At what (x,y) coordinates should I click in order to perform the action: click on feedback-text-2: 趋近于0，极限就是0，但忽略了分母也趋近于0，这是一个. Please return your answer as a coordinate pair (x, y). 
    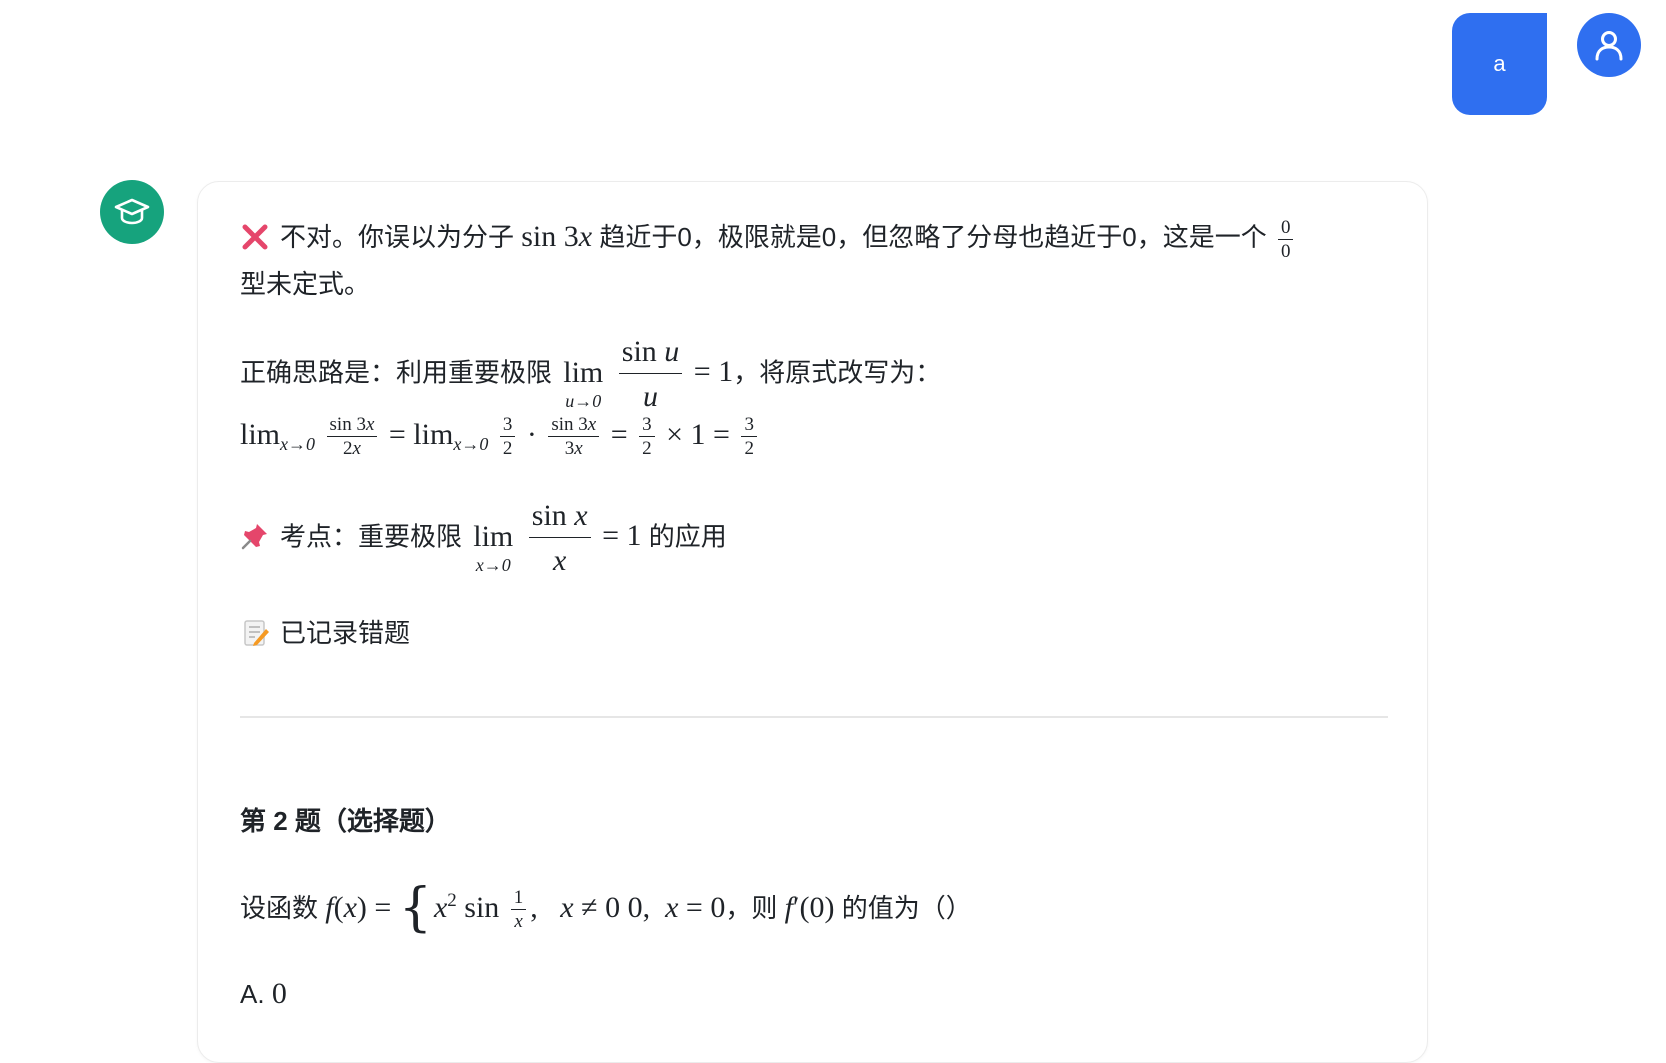
    Looking at the image, I should click on (933, 237).